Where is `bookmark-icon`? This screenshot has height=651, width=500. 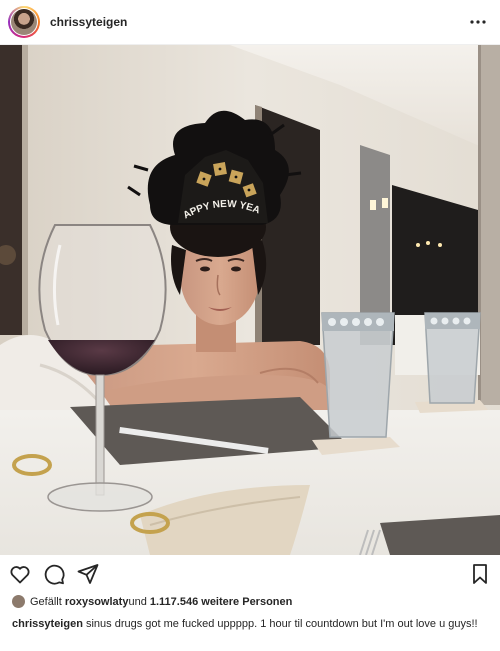
bookmark-icon is located at coordinates (480, 574).